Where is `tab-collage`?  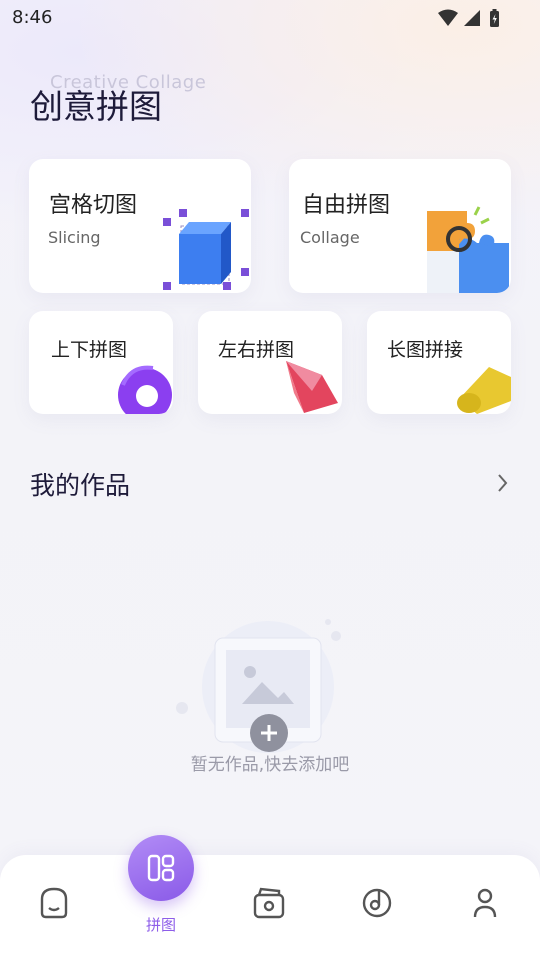
tab-collage is located at coordinates (161, 868).